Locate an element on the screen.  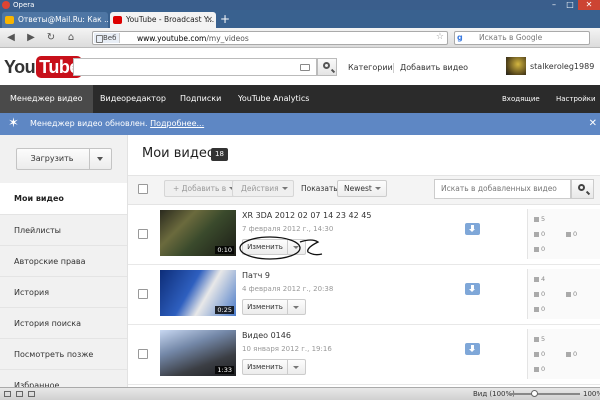
video-search-input: Искать в добавленных видео is located at coordinates (502, 189).